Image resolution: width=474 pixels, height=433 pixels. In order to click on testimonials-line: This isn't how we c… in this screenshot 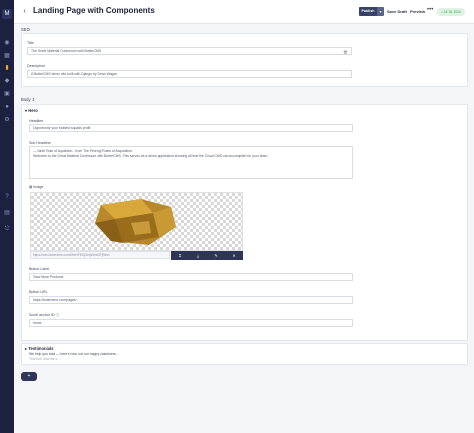, I will do `click(45, 359)`.